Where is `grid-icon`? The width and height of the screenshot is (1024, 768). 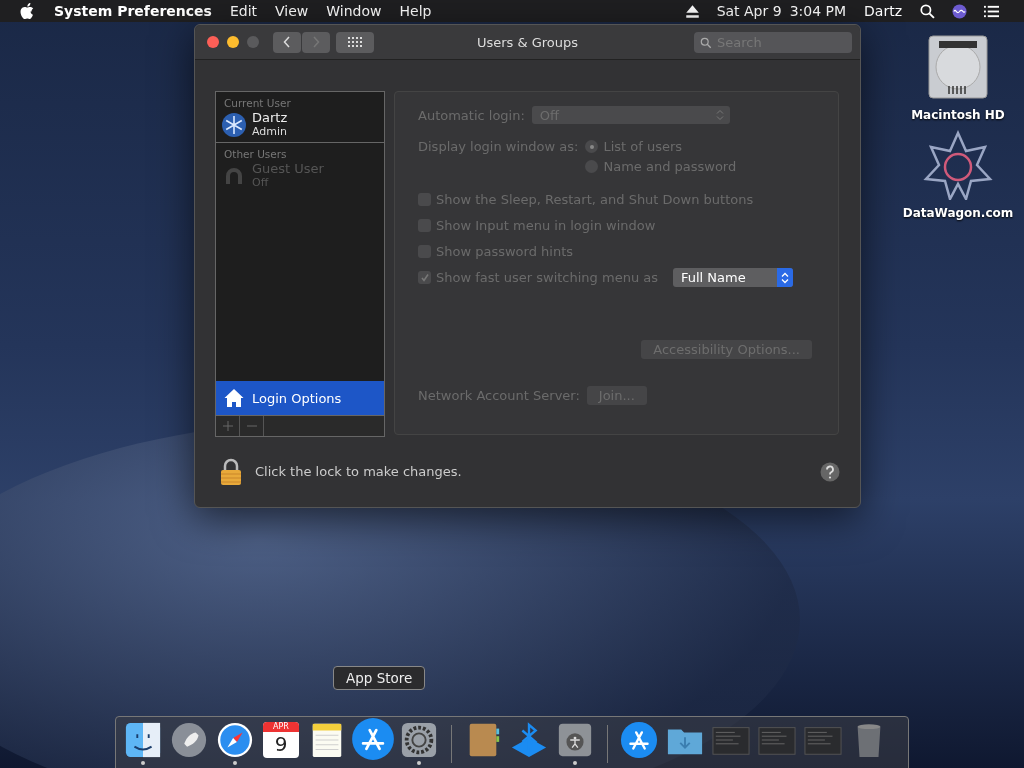 grid-icon is located at coordinates (355, 42).